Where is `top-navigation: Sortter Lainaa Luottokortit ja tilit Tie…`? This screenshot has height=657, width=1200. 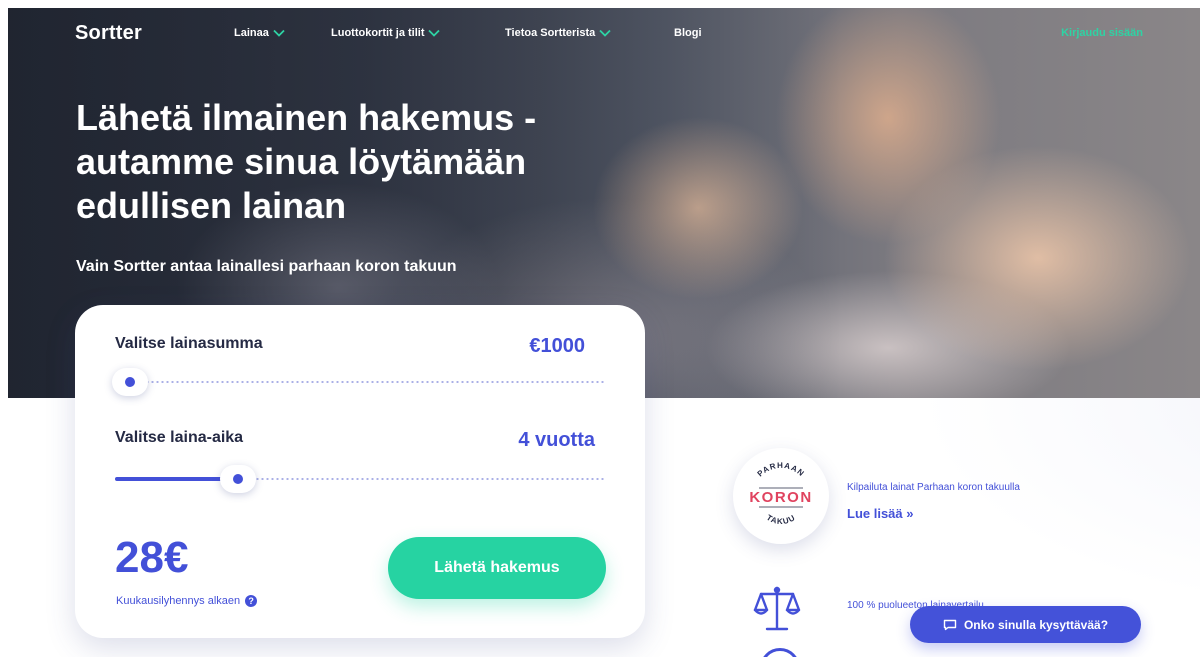 top-navigation: Sortter Lainaa Luottokortit ja tilit Tie… is located at coordinates (604, 34).